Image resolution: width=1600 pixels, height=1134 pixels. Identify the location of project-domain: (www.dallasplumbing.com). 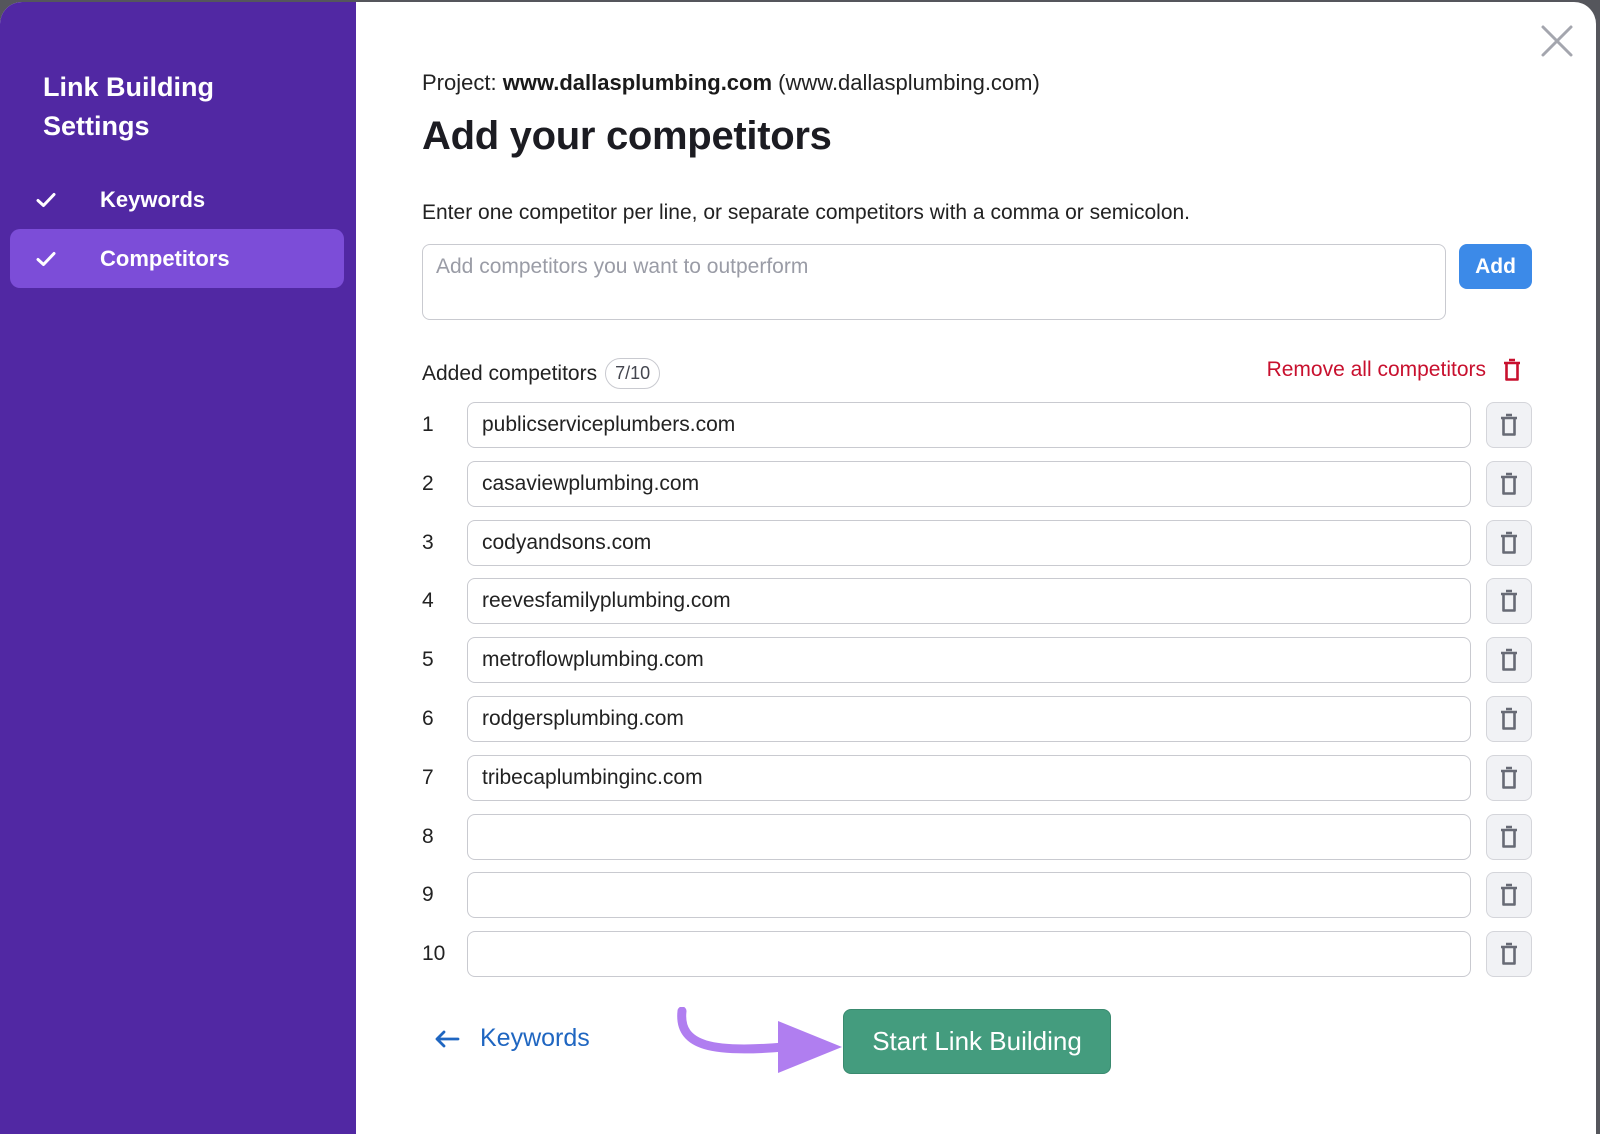
(909, 82).